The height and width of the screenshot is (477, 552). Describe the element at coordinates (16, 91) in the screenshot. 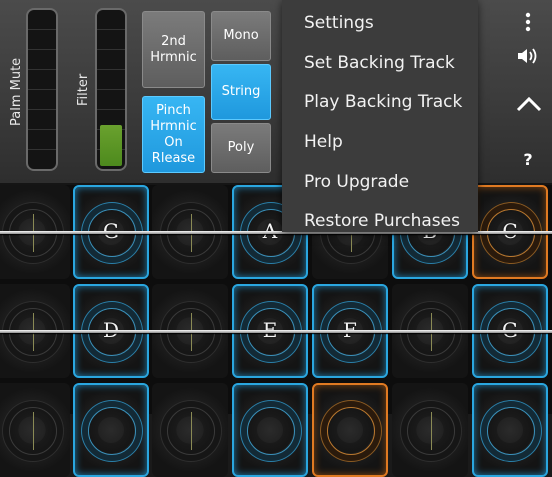

I see `palm-mute-label: Palm Mute` at that location.